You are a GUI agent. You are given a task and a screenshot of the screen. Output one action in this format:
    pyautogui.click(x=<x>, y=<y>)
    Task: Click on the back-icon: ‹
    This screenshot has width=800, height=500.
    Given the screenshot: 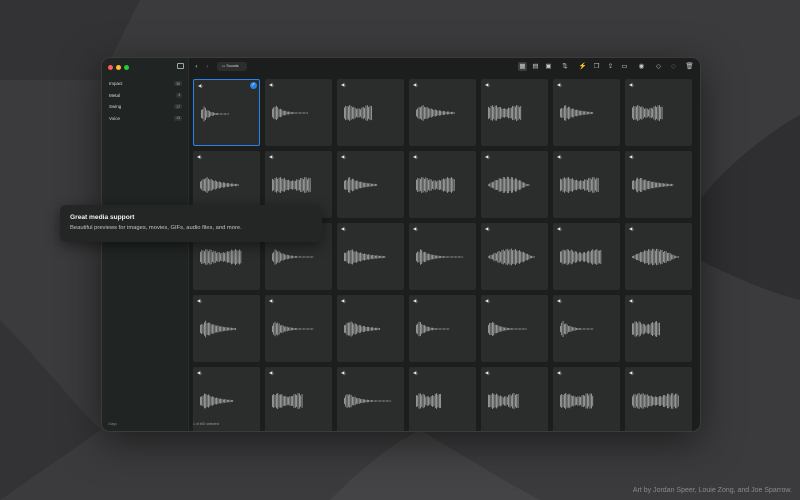 What is the action you would take?
    pyautogui.click(x=196, y=66)
    